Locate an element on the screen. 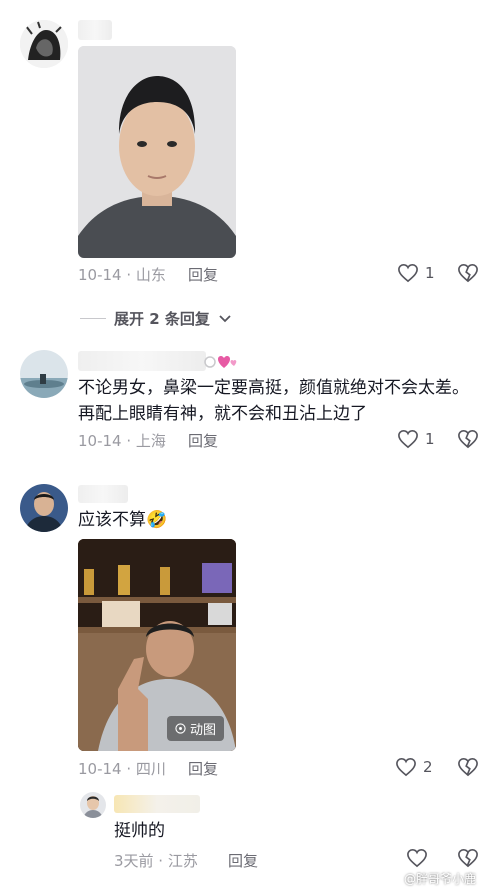 Image resolution: width=500 pixels, height=889 pixels. comment-text: 应该不算🤣 is located at coordinates (122, 520).